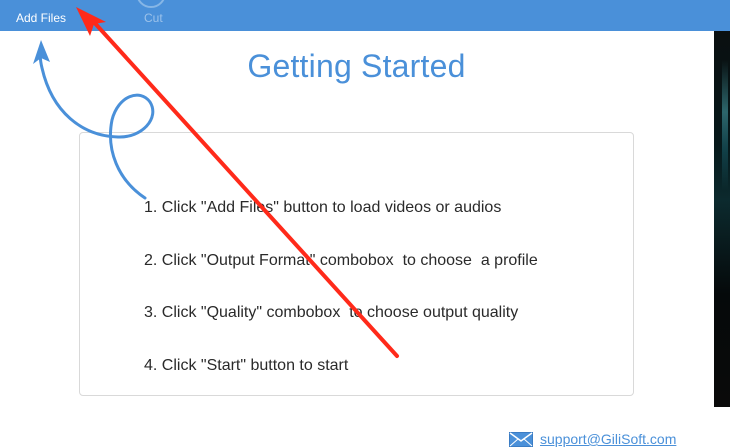 This screenshot has height=447, width=730. What do you see at coordinates (41, 15) in the screenshot?
I see `add-files-button: Add Files` at bounding box center [41, 15].